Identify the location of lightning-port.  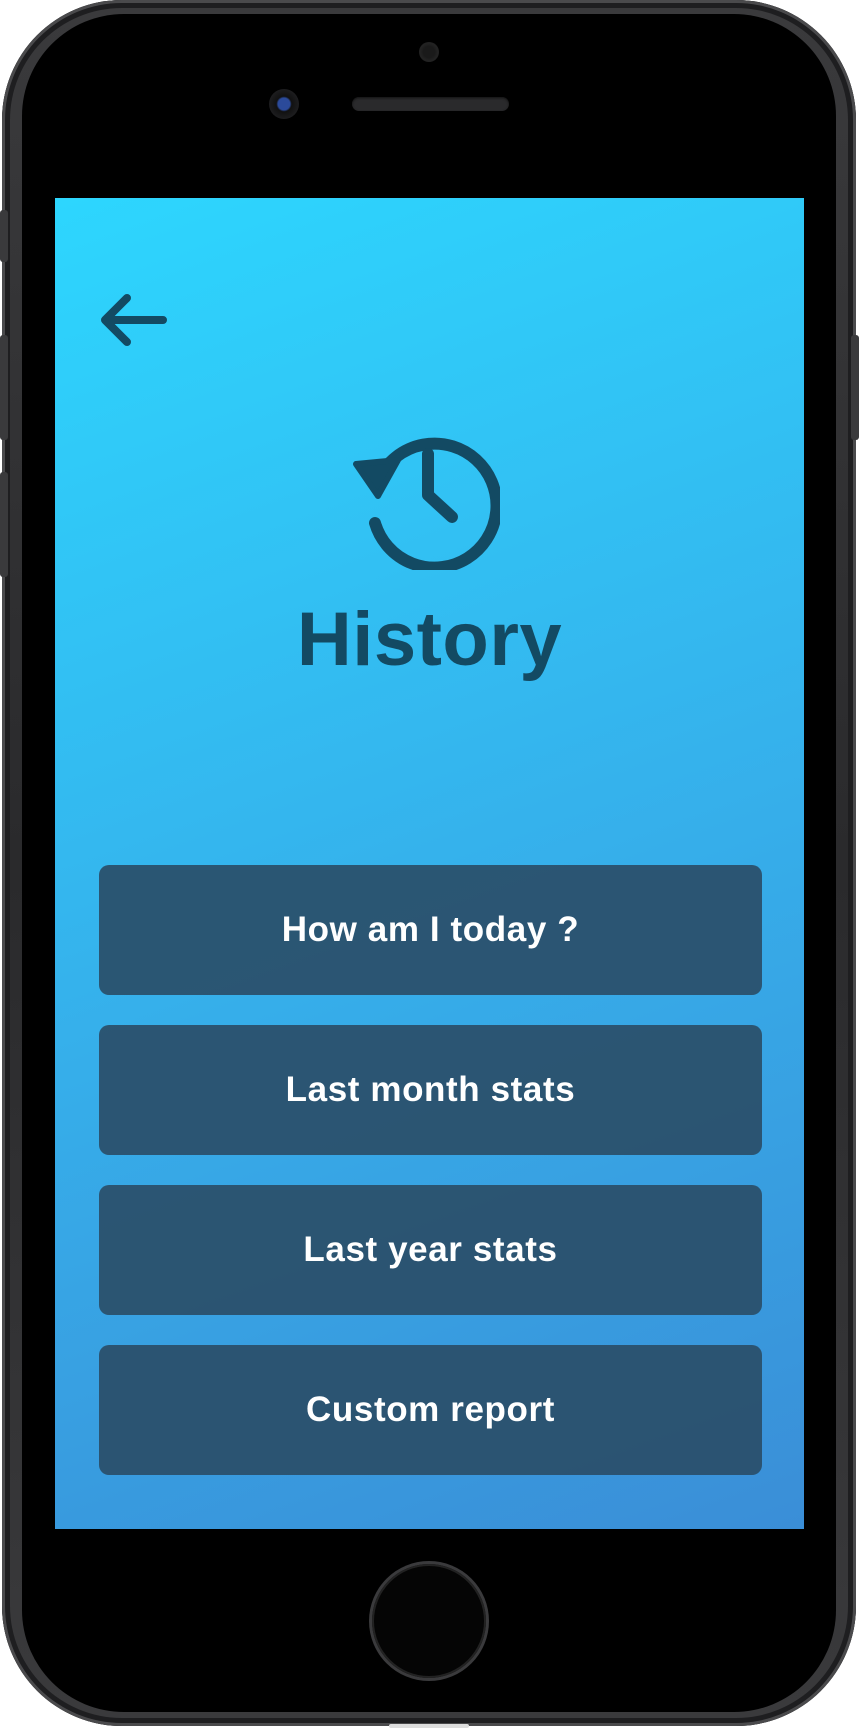
(429, 1726).